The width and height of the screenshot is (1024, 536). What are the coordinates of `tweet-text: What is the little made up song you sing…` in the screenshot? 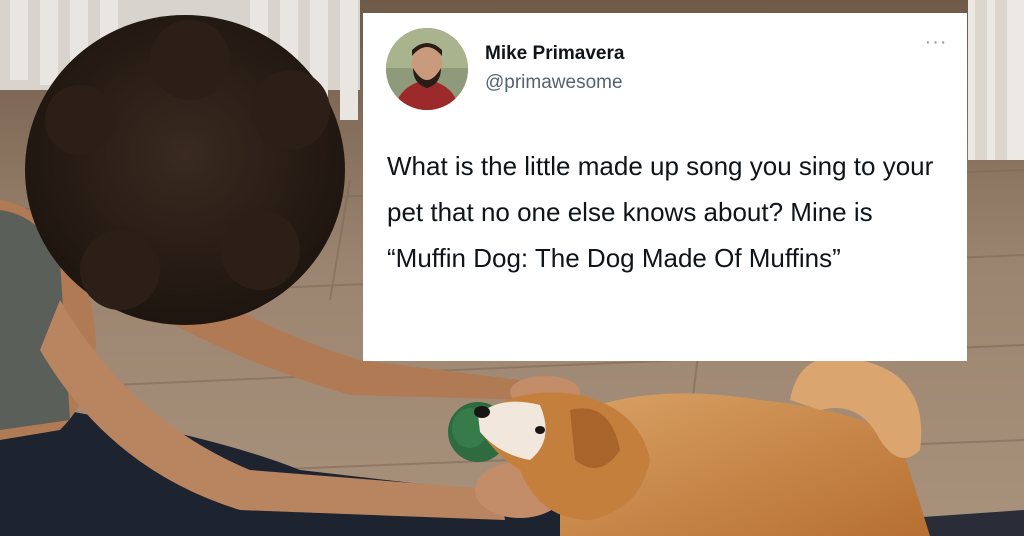 It's located at (660, 212).